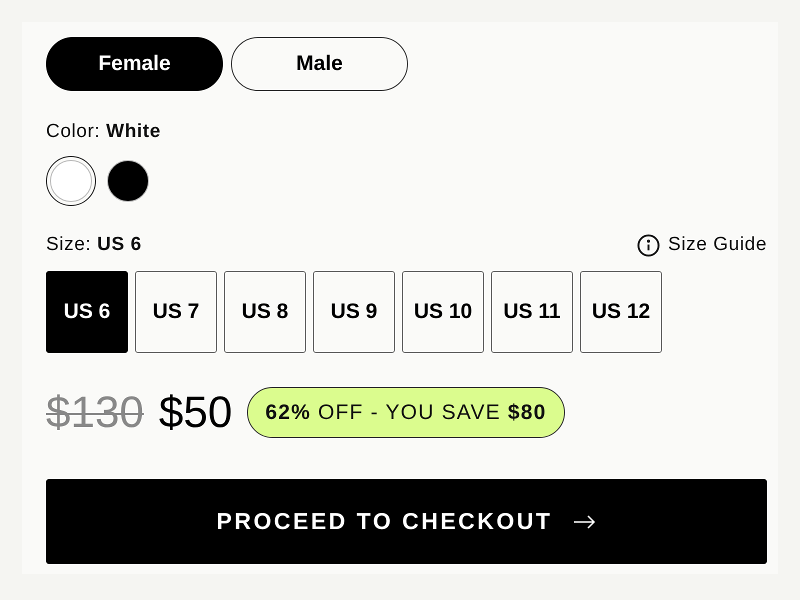 This screenshot has width=800, height=600. I want to click on discount-badge: 62% OFF - YOU SAVE $80, so click(406, 412).